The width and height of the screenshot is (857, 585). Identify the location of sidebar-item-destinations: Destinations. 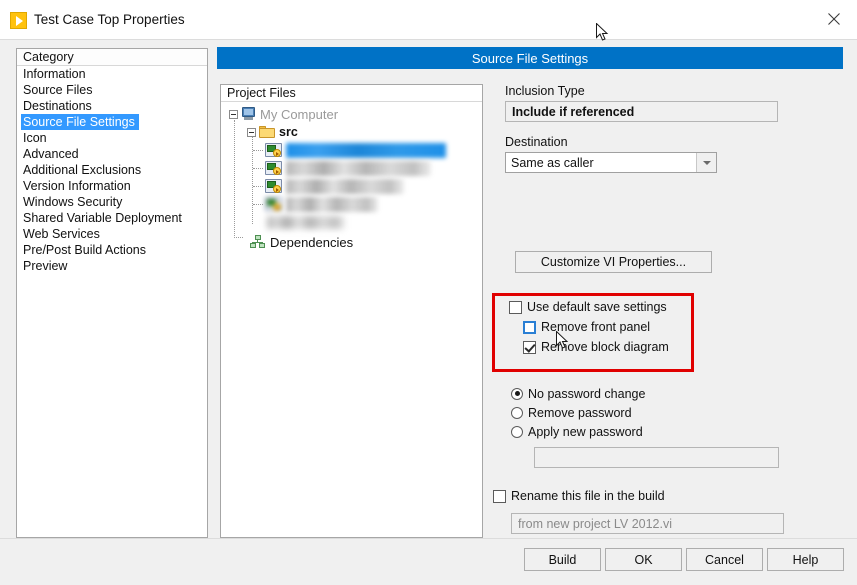
(112, 106).